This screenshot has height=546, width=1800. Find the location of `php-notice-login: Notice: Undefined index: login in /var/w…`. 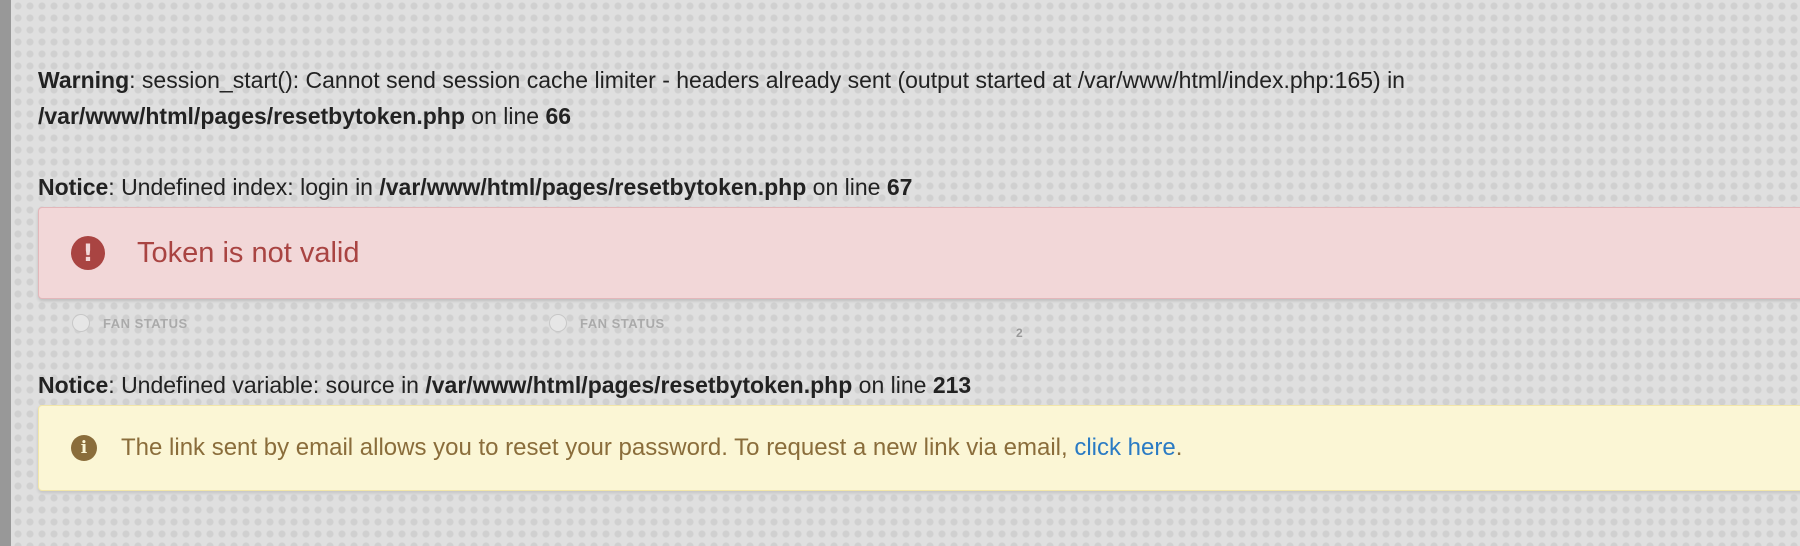

php-notice-login: Notice: Undefined index: login in /var/w… is located at coordinates (475, 187).